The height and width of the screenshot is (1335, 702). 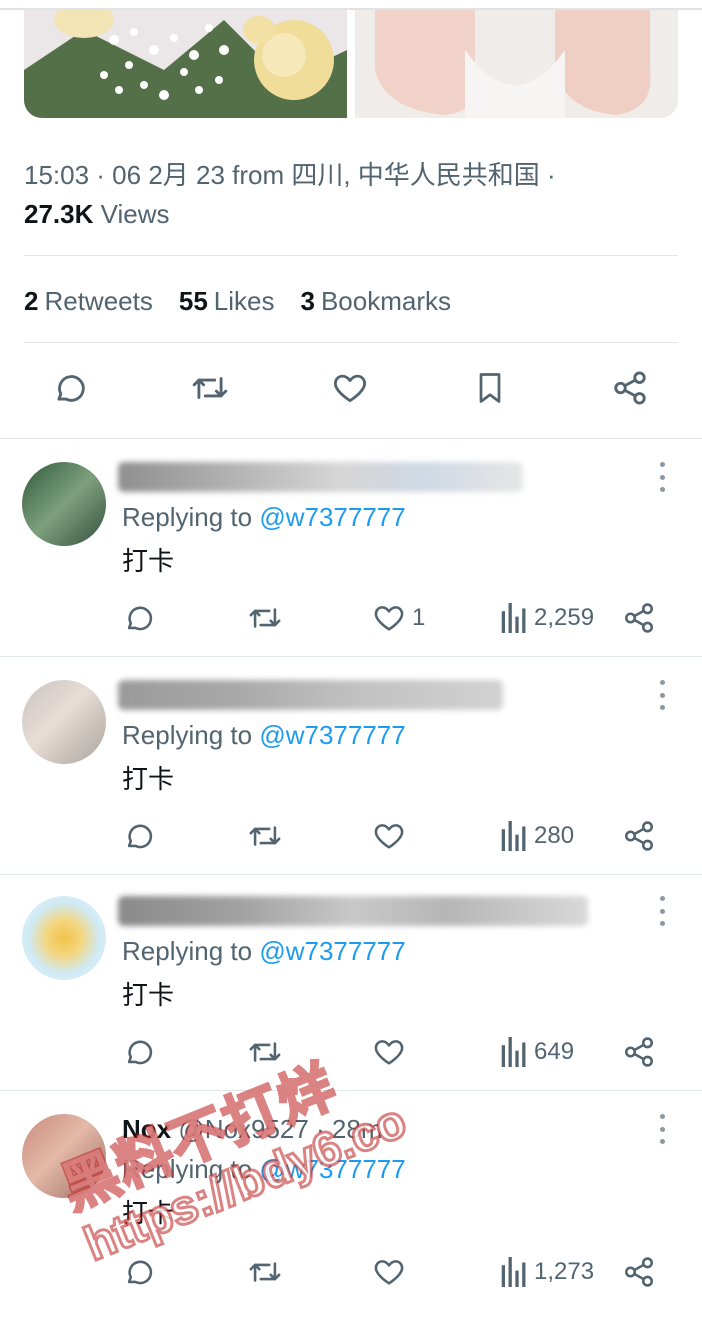 What do you see at coordinates (31, 301) in the screenshot?
I see `retweets-count: 2` at bounding box center [31, 301].